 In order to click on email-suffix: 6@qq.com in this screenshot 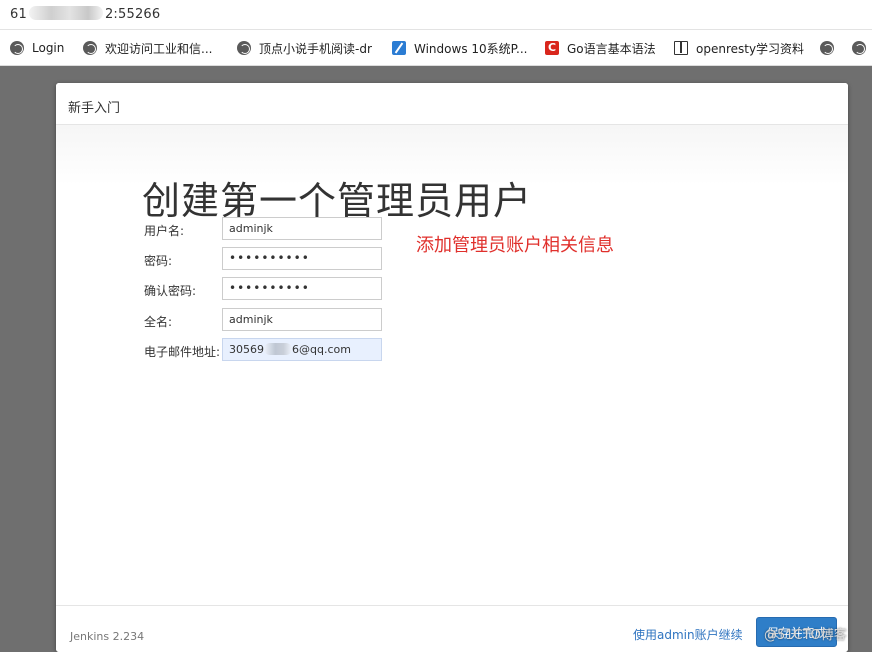, I will do `click(321, 349)`.